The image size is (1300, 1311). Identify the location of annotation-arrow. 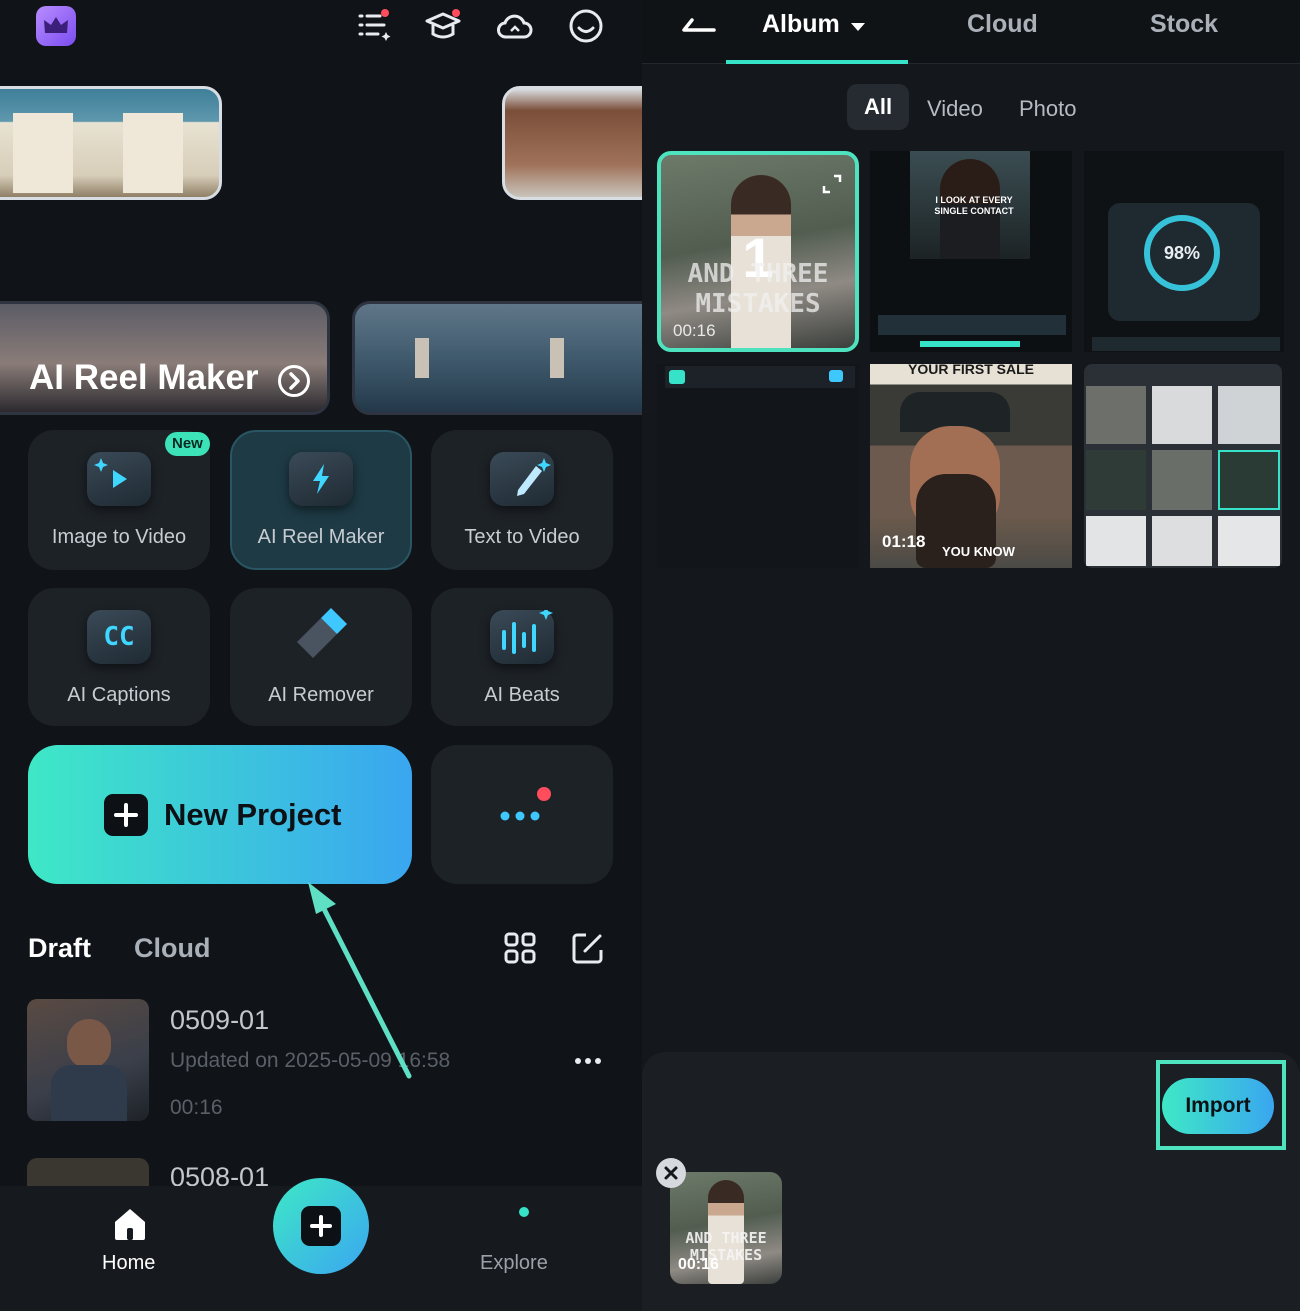
(360, 980).